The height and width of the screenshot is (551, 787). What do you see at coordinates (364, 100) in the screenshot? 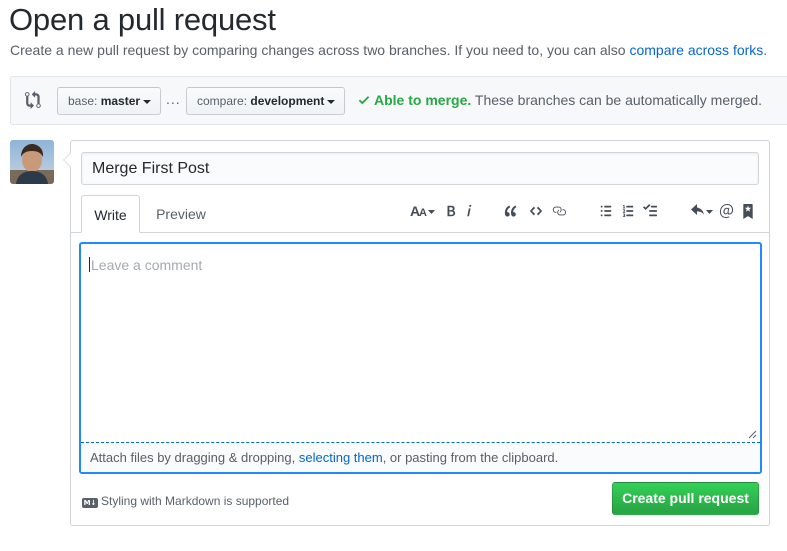
I see `check-icon` at bounding box center [364, 100].